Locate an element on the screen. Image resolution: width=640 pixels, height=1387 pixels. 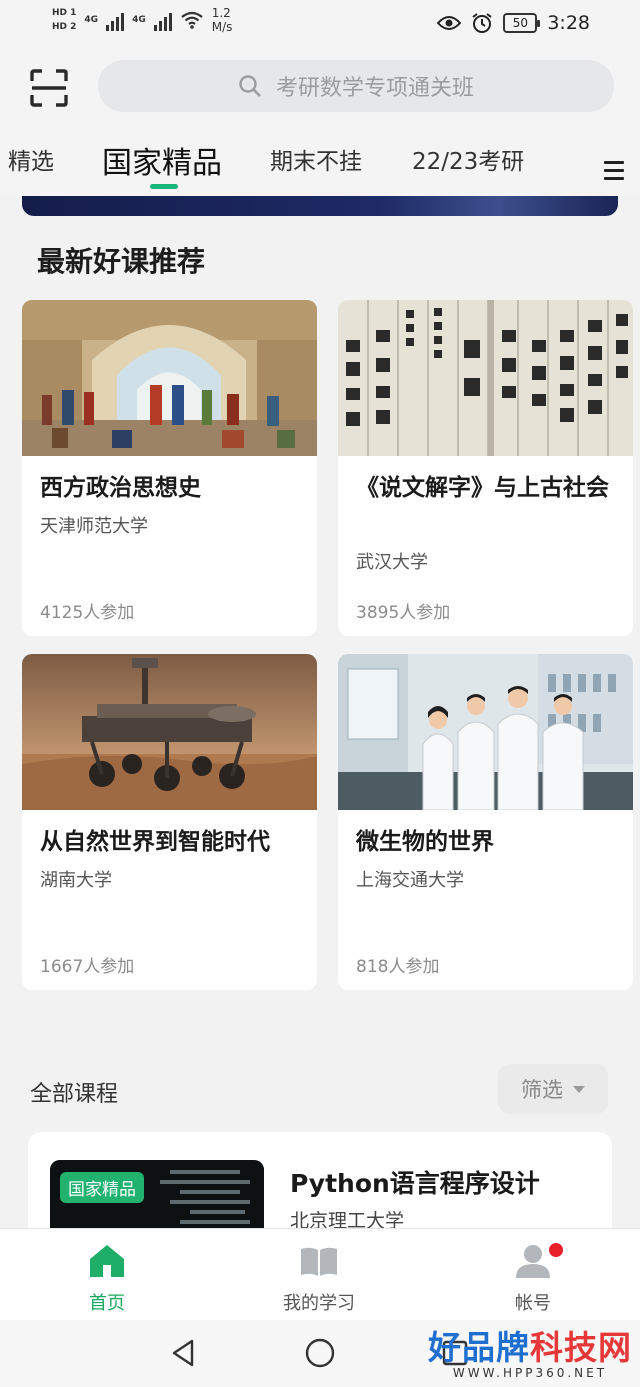
course-participants: 3895人参加 is located at coordinates (403, 613).